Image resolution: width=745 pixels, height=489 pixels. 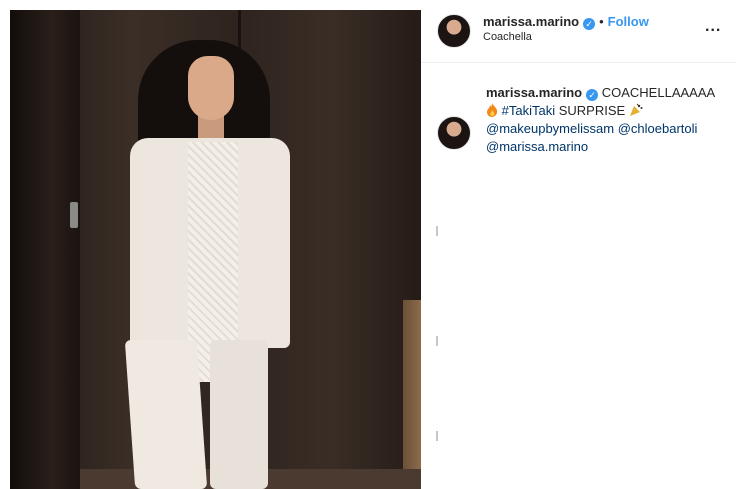 I want to click on subject-pants-right, so click(x=239, y=414).